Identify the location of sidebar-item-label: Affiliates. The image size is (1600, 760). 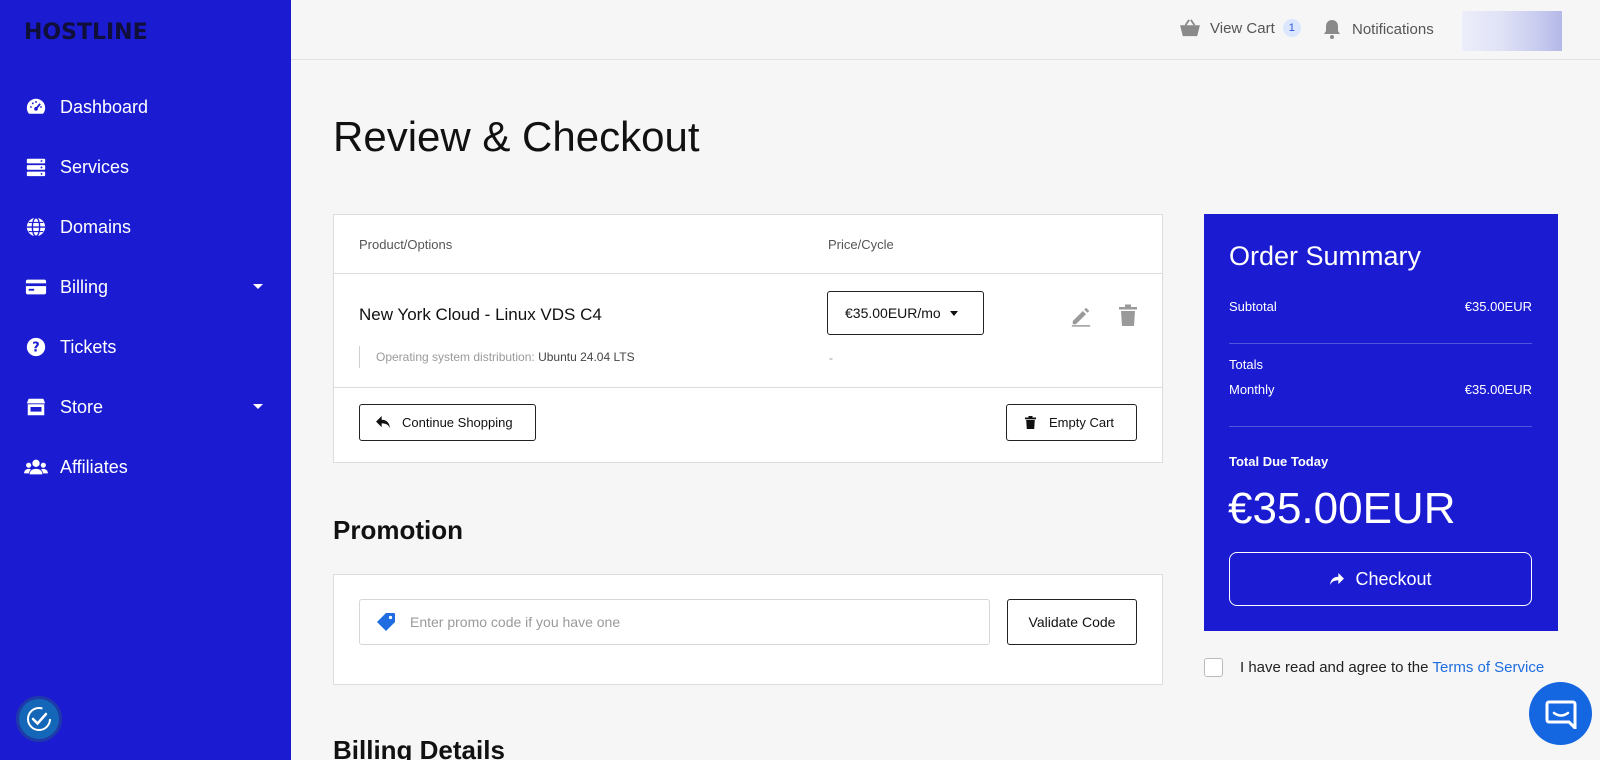
(94, 466).